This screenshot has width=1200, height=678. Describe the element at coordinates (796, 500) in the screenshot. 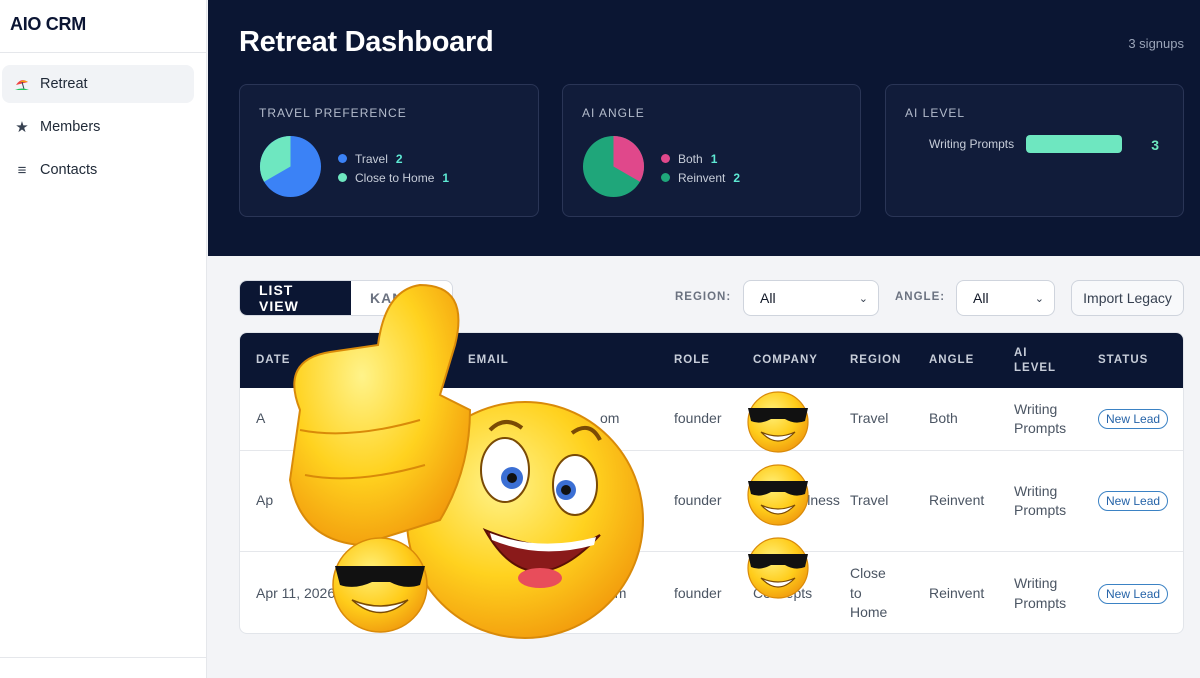

I see `cell-company: A cs Wellness` at that location.